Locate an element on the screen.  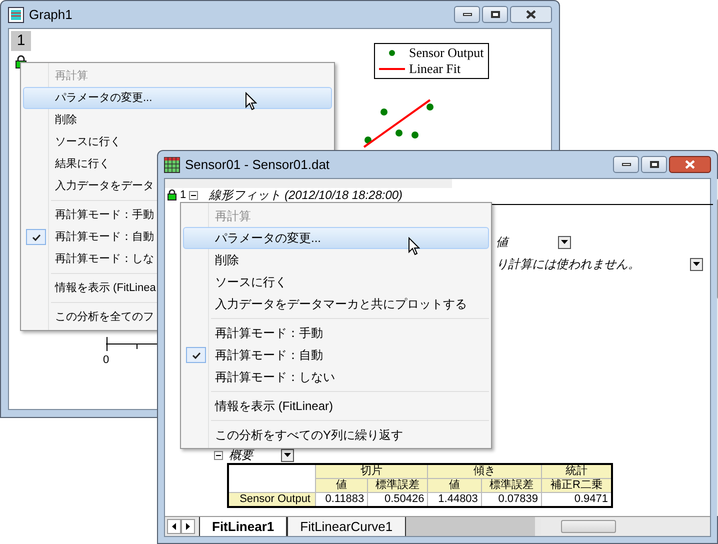
sheet-tab: FitLinearCurve1 is located at coordinates (346, 526).